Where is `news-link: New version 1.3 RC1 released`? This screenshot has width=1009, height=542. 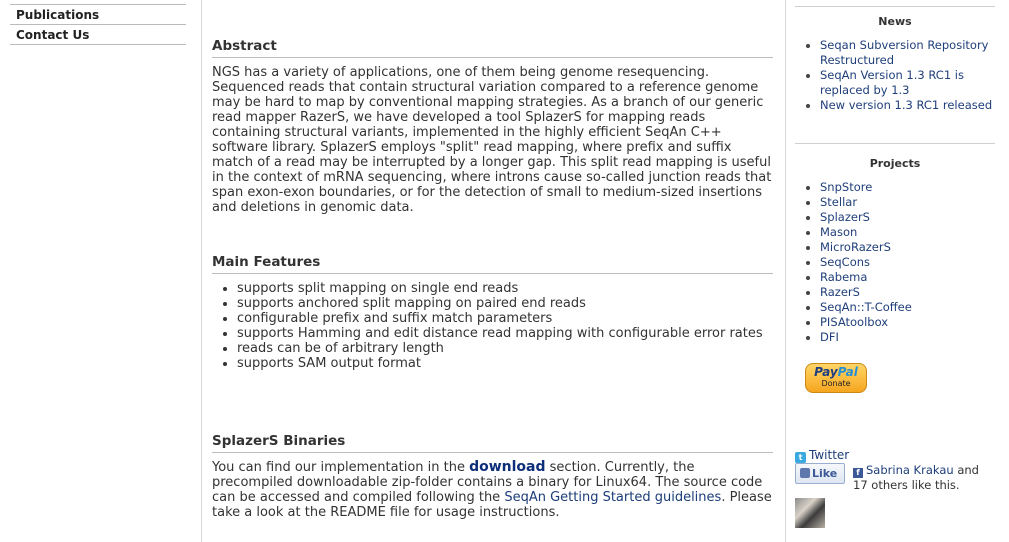 news-link: New version 1.3 RC1 released is located at coordinates (906, 105).